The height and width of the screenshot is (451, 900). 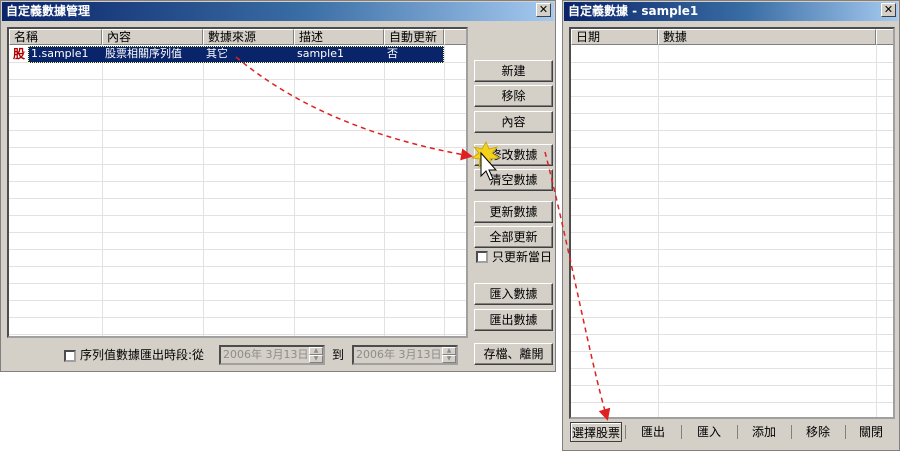 What do you see at coordinates (818, 432) in the screenshot?
I see `remove-row-button: 移除` at bounding box center [818, 432].